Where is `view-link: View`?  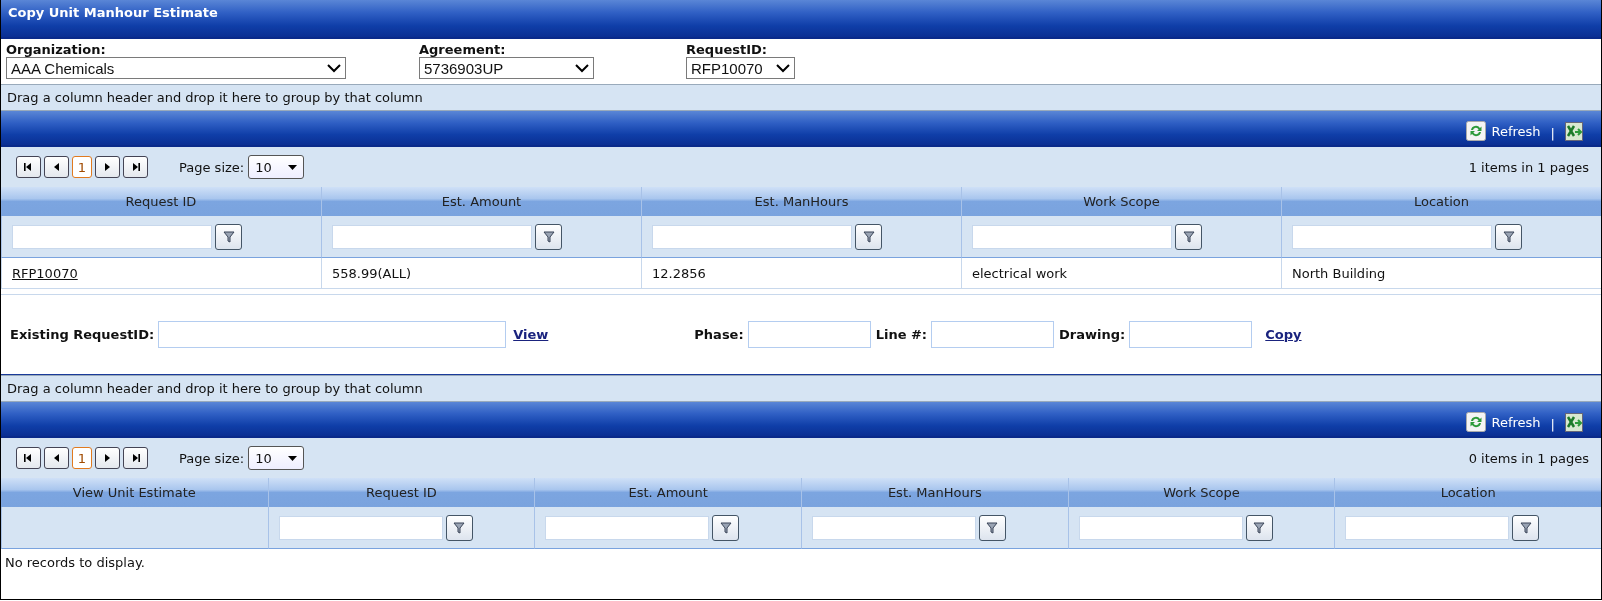 view-link: View is located at coordinates (531, 334).